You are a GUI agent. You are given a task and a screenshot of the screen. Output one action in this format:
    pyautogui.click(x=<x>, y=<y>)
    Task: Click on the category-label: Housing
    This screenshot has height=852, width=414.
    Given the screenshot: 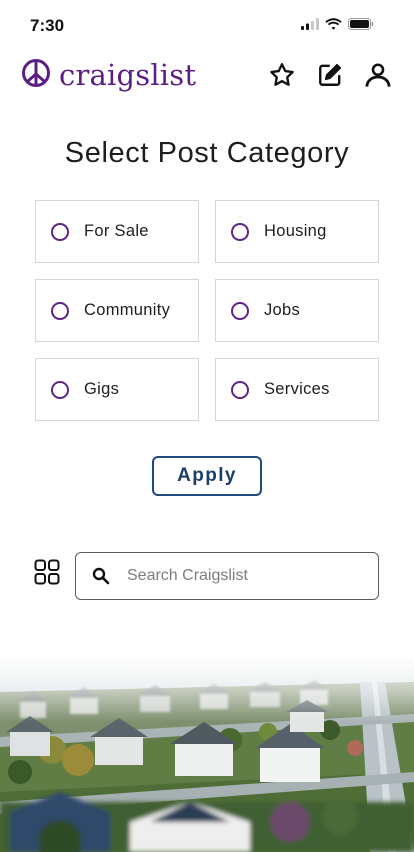 What is the action you would take?
    pyautogui.click(x=295, y=231)
    